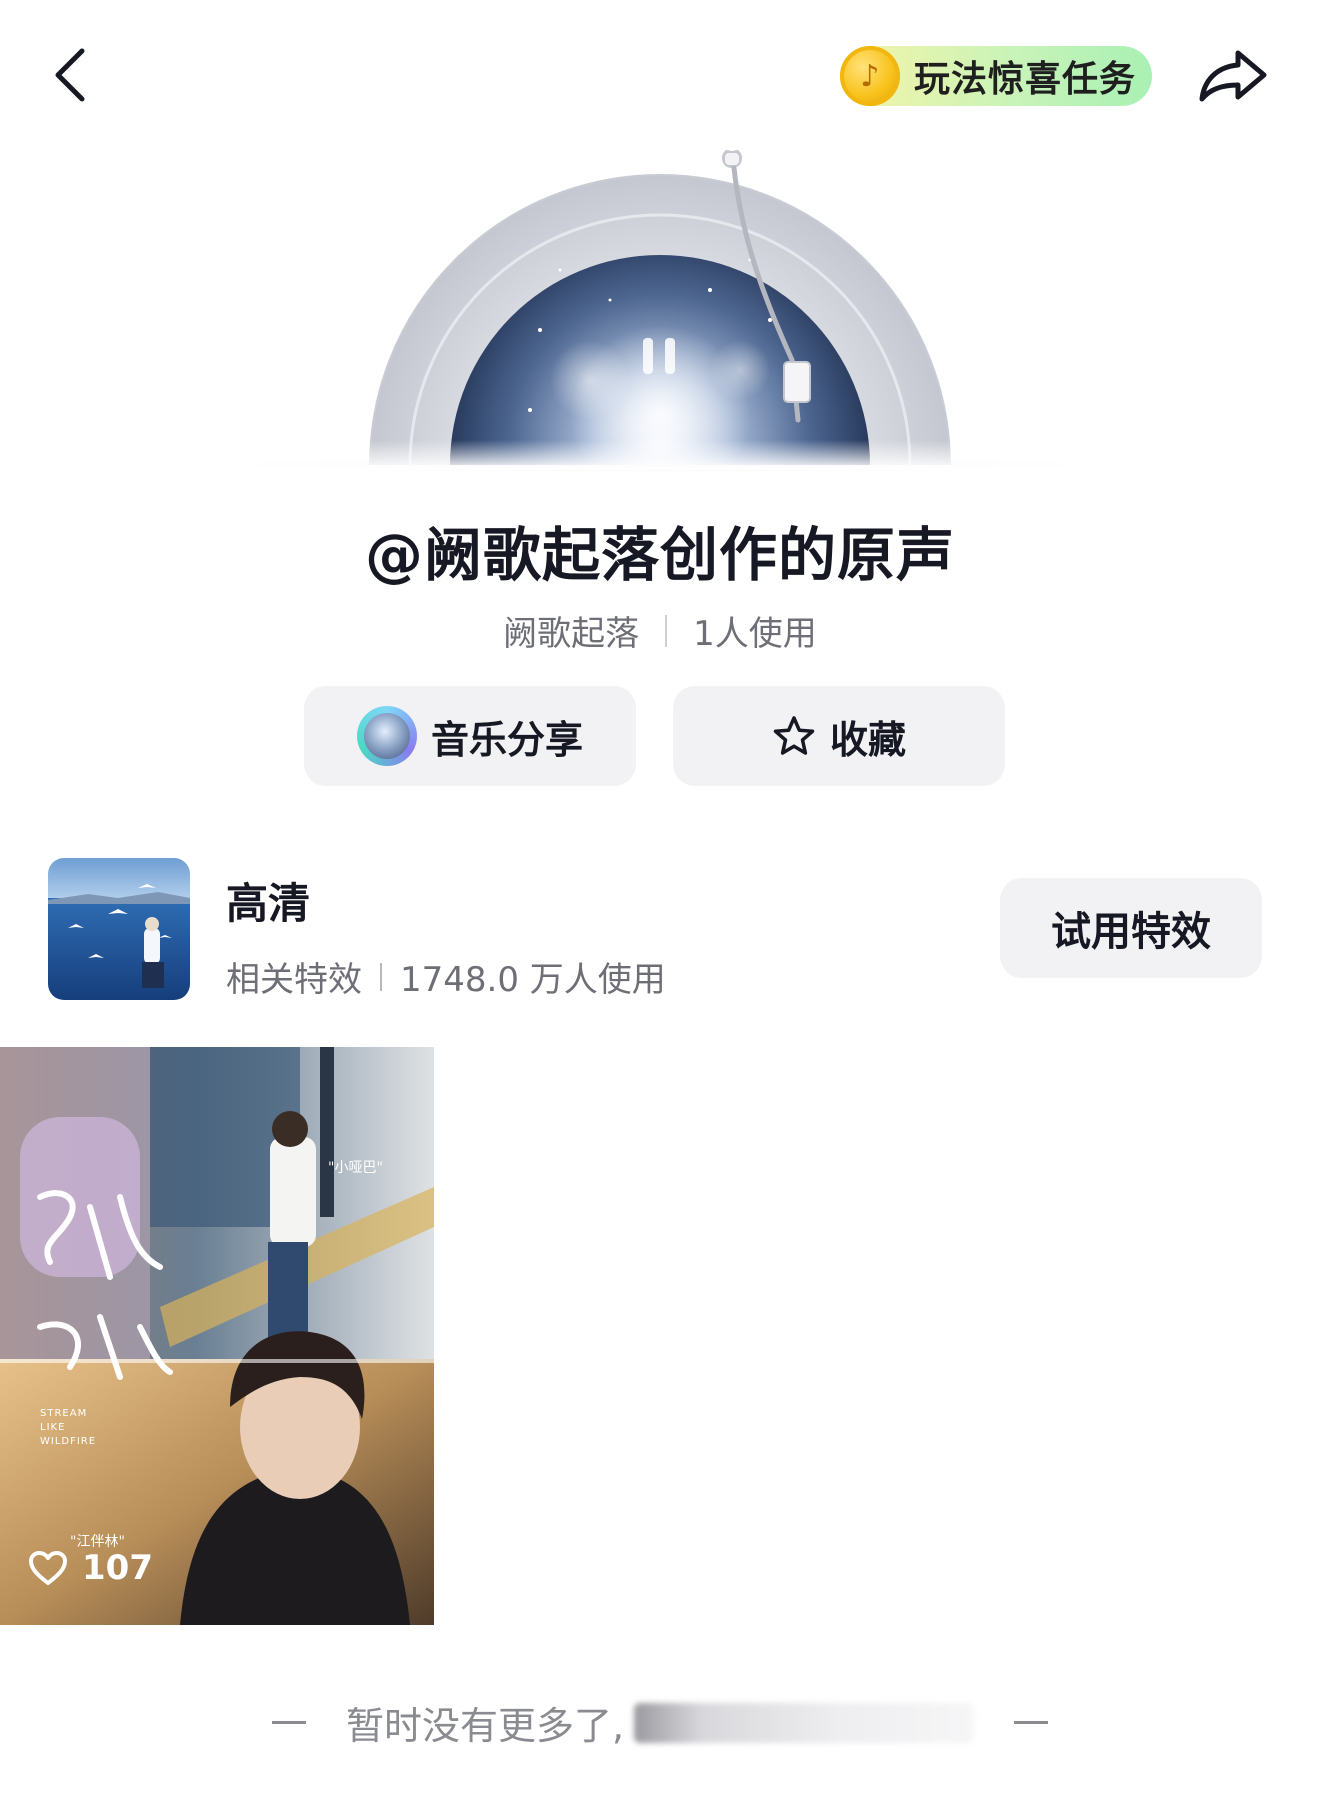 Image resolution: width=1320 pixels, height=1797 pixels. I want to click on no-more-footer: 暂时没有更多了,, so click(660, 1722).